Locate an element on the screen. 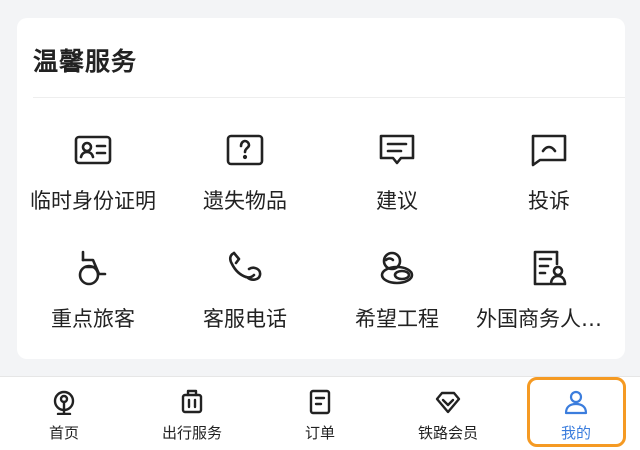 Image resolution: width=640 pixels, height=450 pixels. luggage-icon is located at coordinates (192, 402).